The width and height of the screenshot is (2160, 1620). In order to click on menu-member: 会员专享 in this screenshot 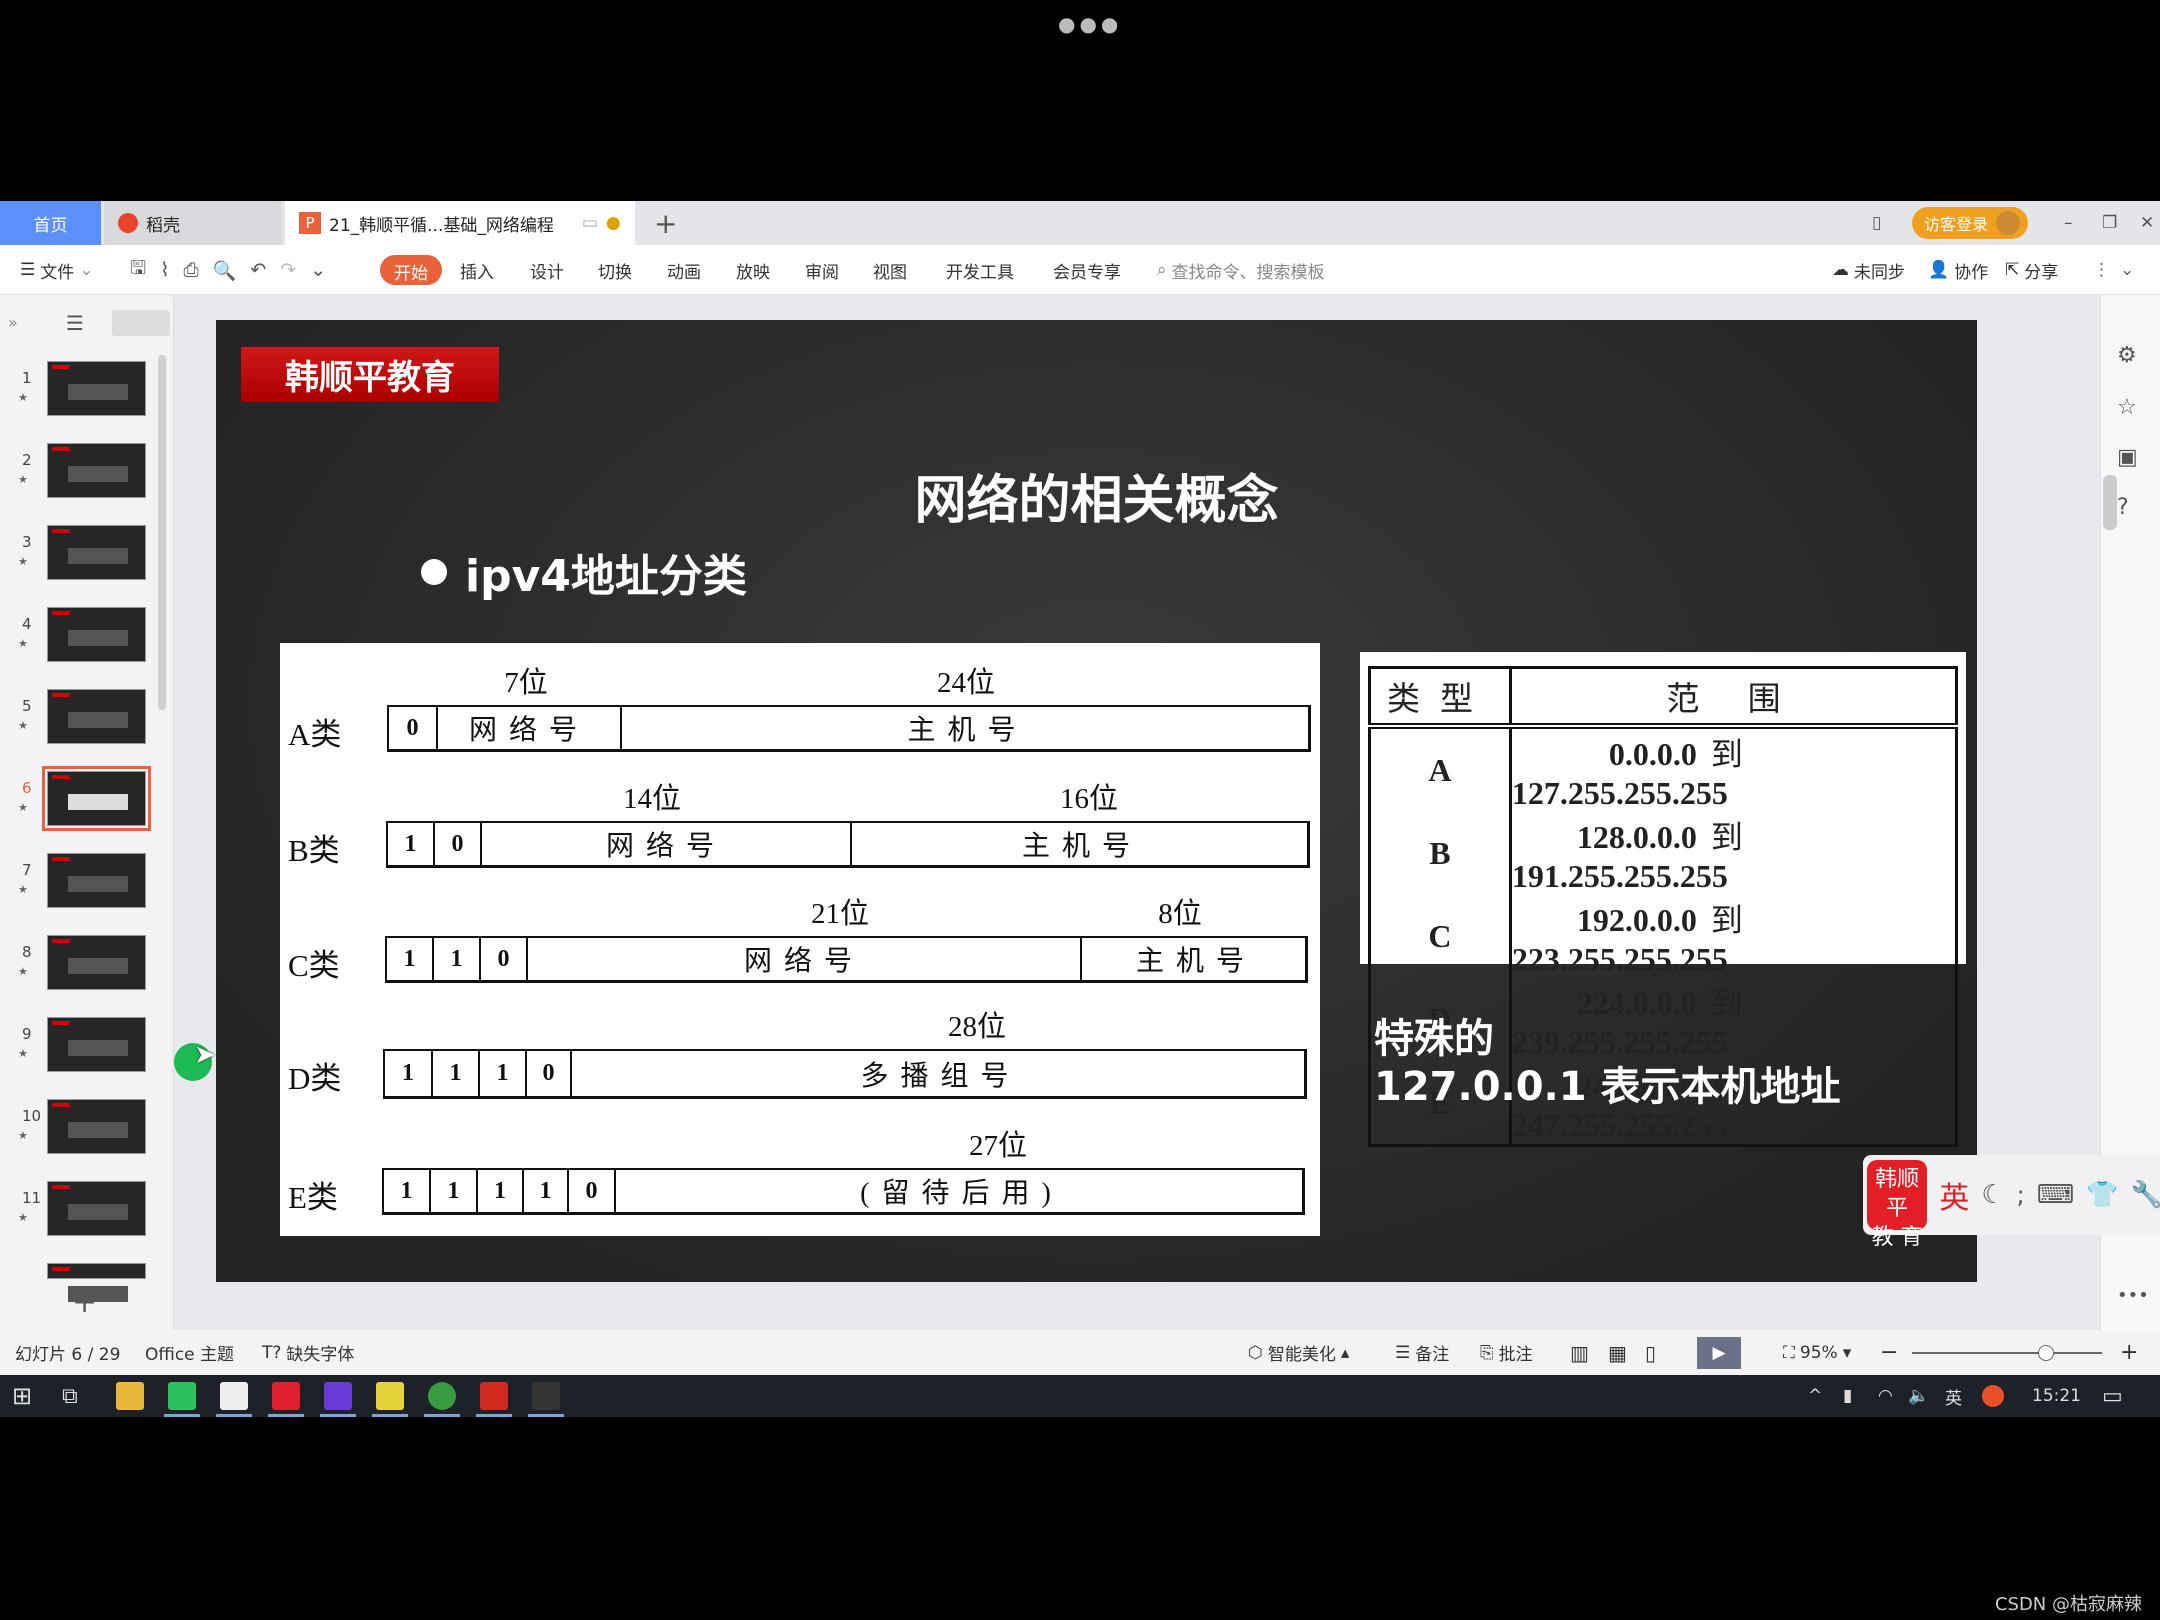, I will do `click(1087, 270)`.